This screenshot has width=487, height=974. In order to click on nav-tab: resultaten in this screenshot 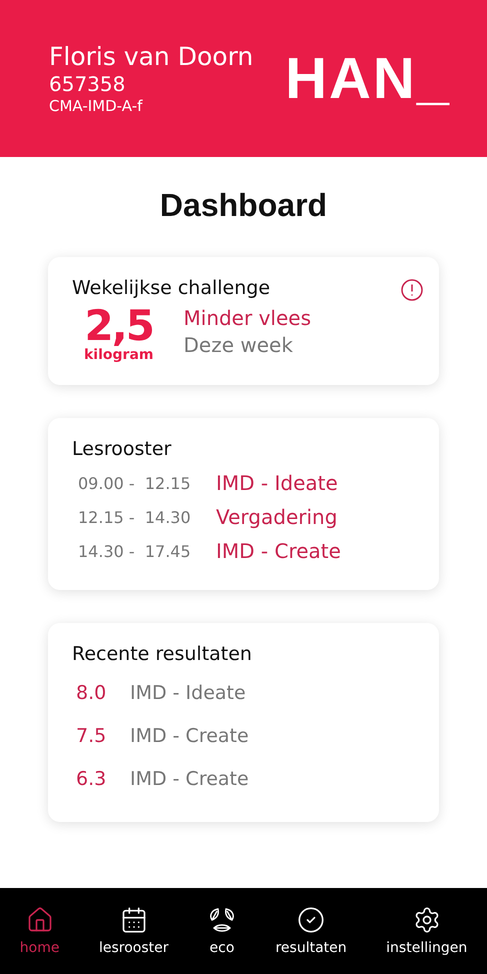, I will do `click(311, 931)`.